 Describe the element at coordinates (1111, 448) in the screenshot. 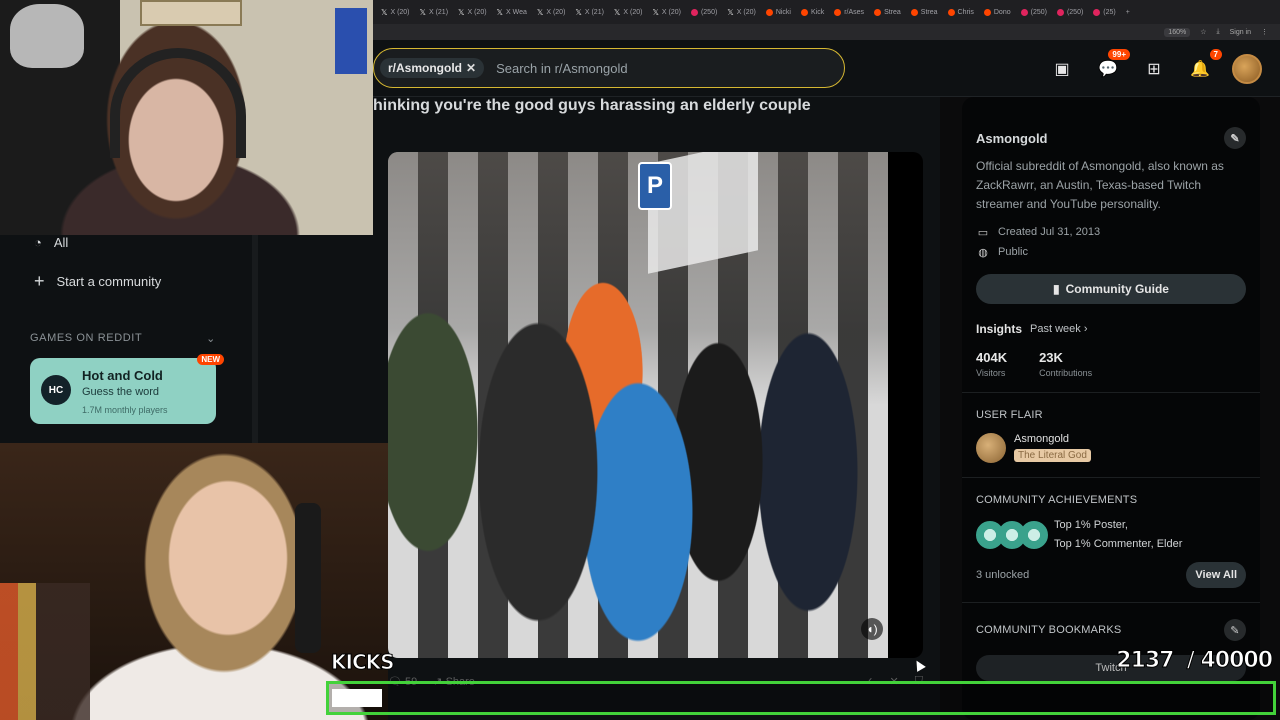

I see `user-flair: Asmongold The Literal God` at that location.